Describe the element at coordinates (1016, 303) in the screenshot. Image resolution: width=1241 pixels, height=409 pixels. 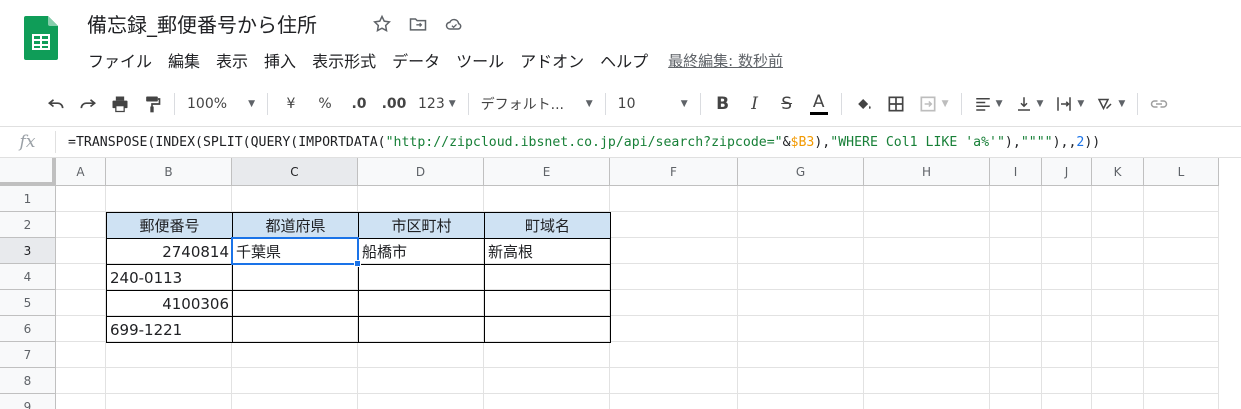
I see `cell-i5` at that location.